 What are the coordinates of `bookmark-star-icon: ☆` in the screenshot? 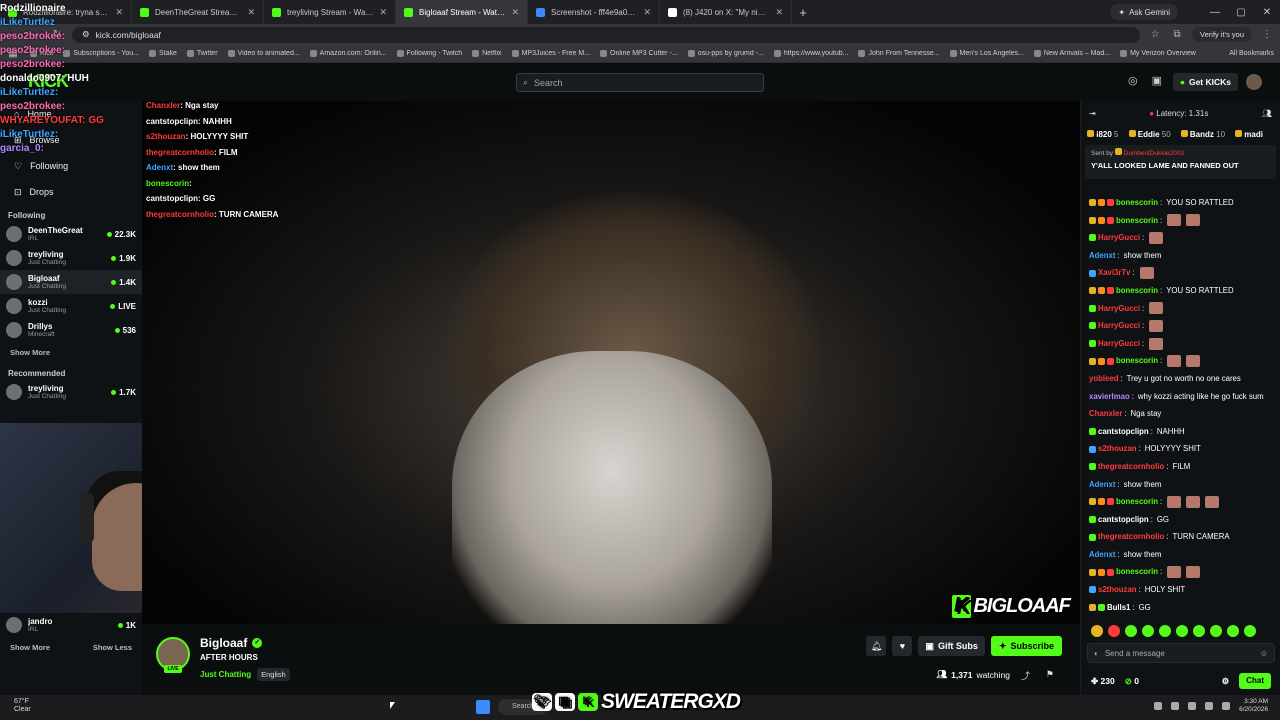 It's located at (1155, 34).